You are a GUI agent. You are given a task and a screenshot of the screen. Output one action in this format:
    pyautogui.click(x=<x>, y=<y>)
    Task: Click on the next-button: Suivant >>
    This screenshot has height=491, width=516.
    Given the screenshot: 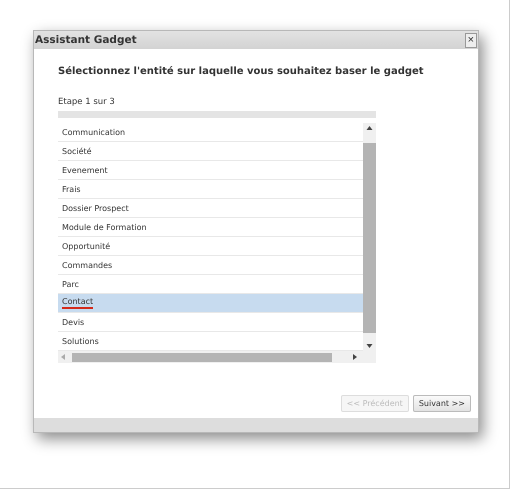 What is the action you would take?
    pyautogui.click(x=441, y=403)
    